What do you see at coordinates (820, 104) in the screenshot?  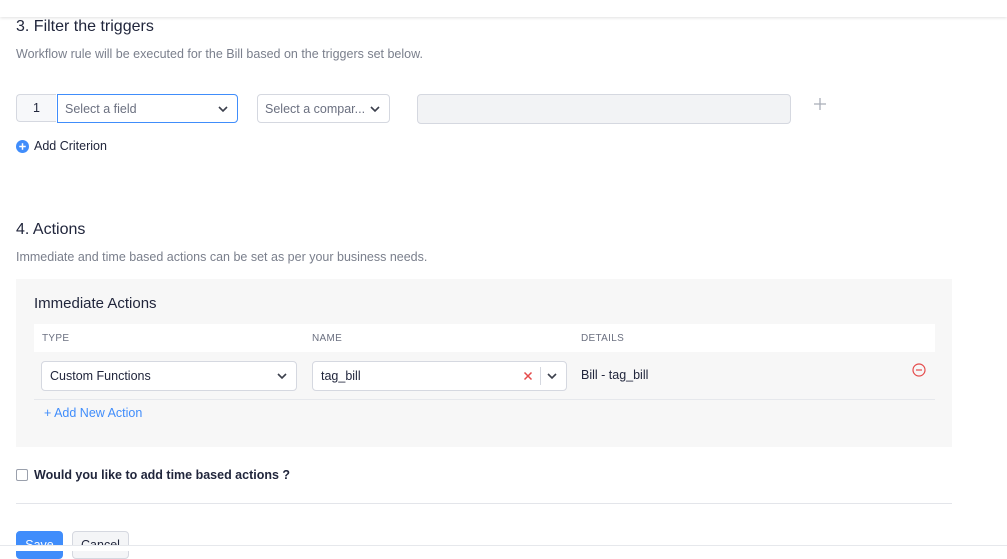 I see `plus-icon` at bounding box center [820, 104].